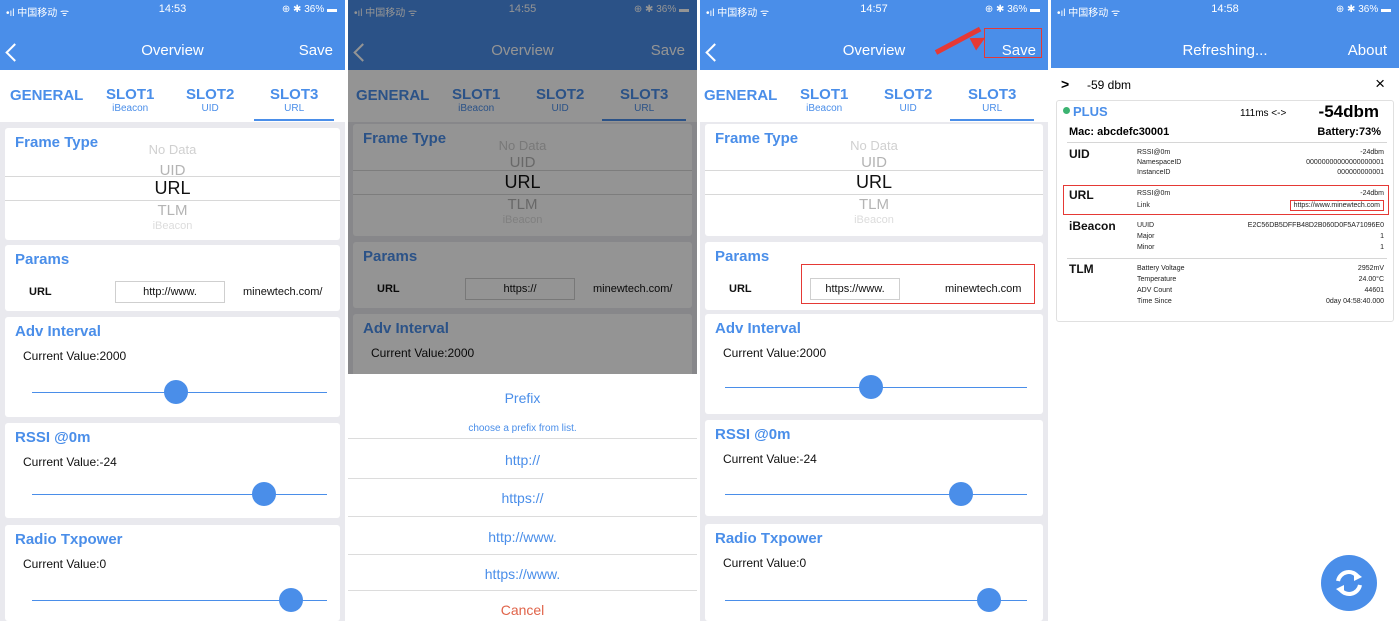 This screenshot has height=621, width=1399. Describe the element at coordinates (1065, 84) in the screenshot. I see `chevron-right-icon: >` at that location.